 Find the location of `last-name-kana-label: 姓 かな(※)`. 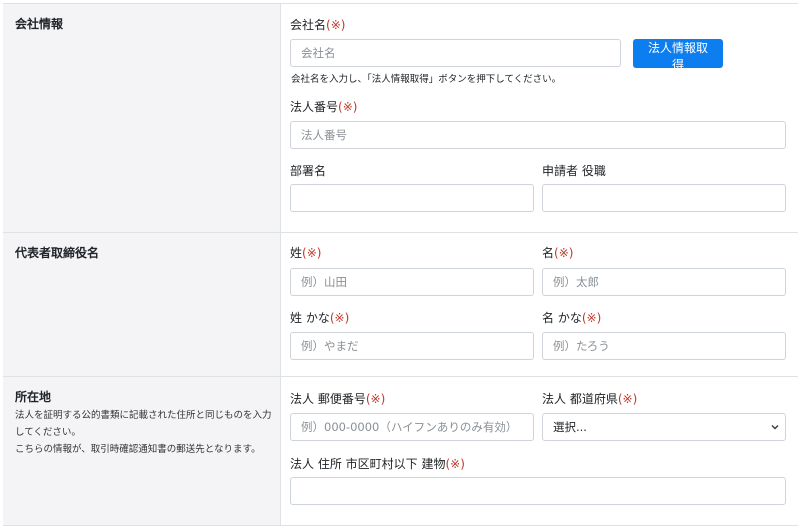

last-name-kana-label: 姓 かな(※) is located at coordinates (320, 318).